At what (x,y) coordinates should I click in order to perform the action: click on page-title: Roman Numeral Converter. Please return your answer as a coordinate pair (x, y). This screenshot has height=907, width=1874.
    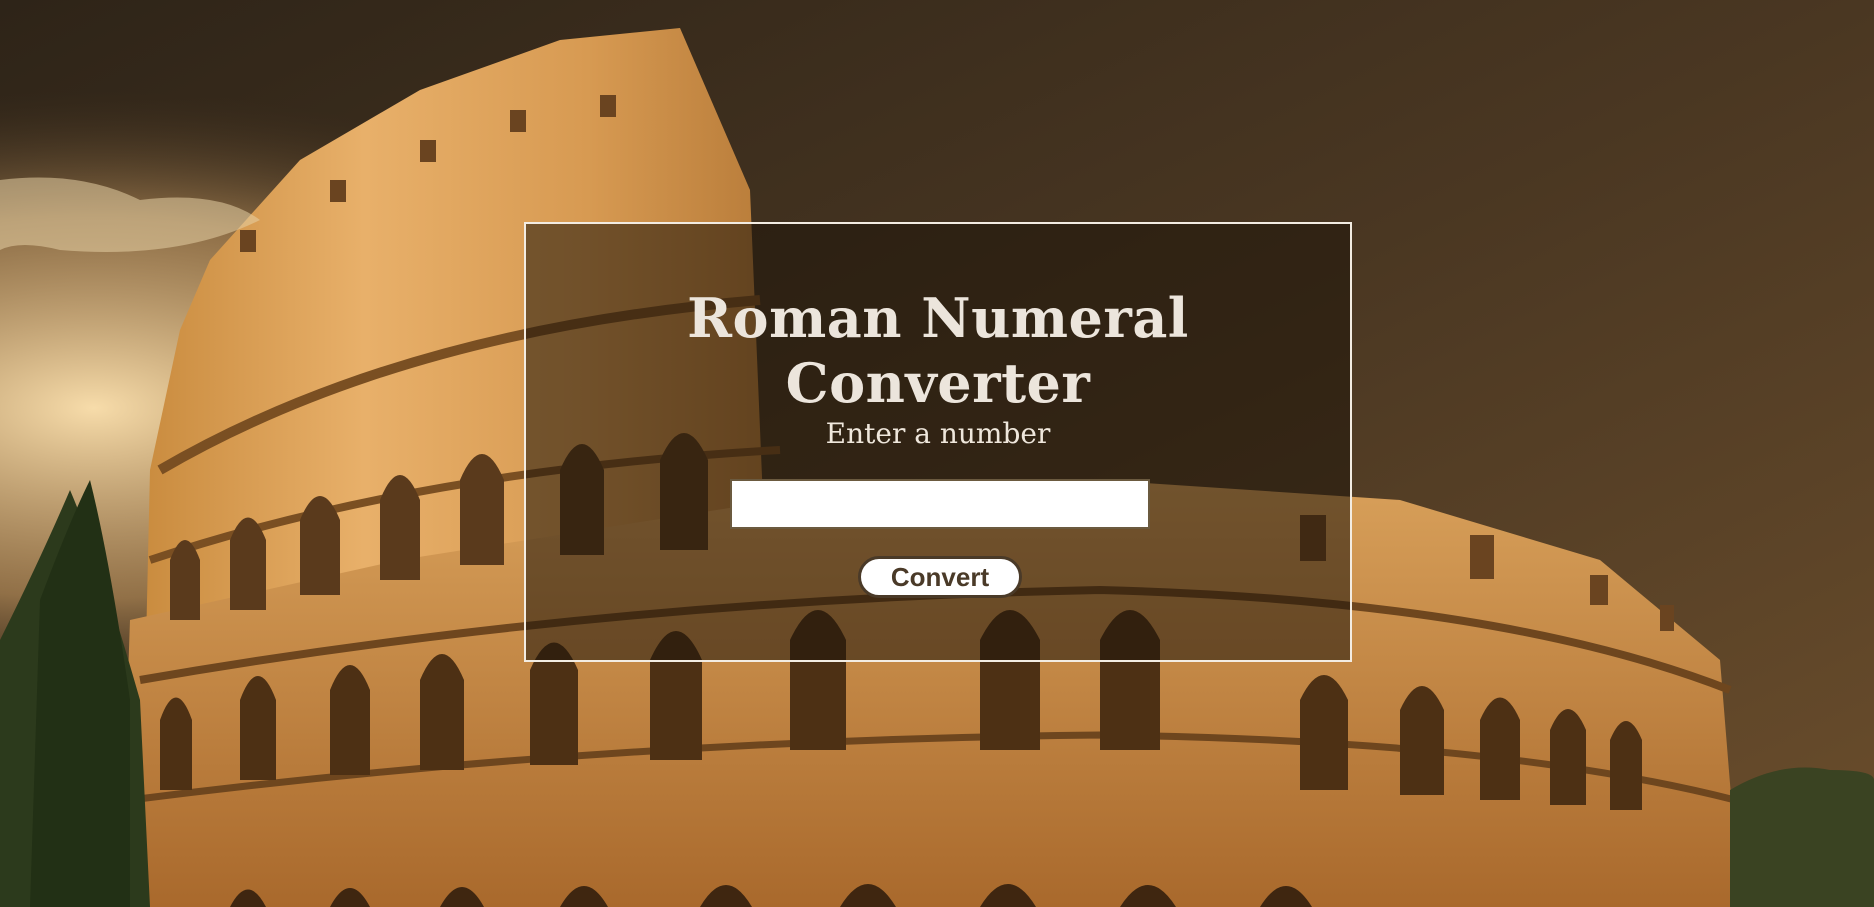
    Looking at the image, I should click on (938, 350).